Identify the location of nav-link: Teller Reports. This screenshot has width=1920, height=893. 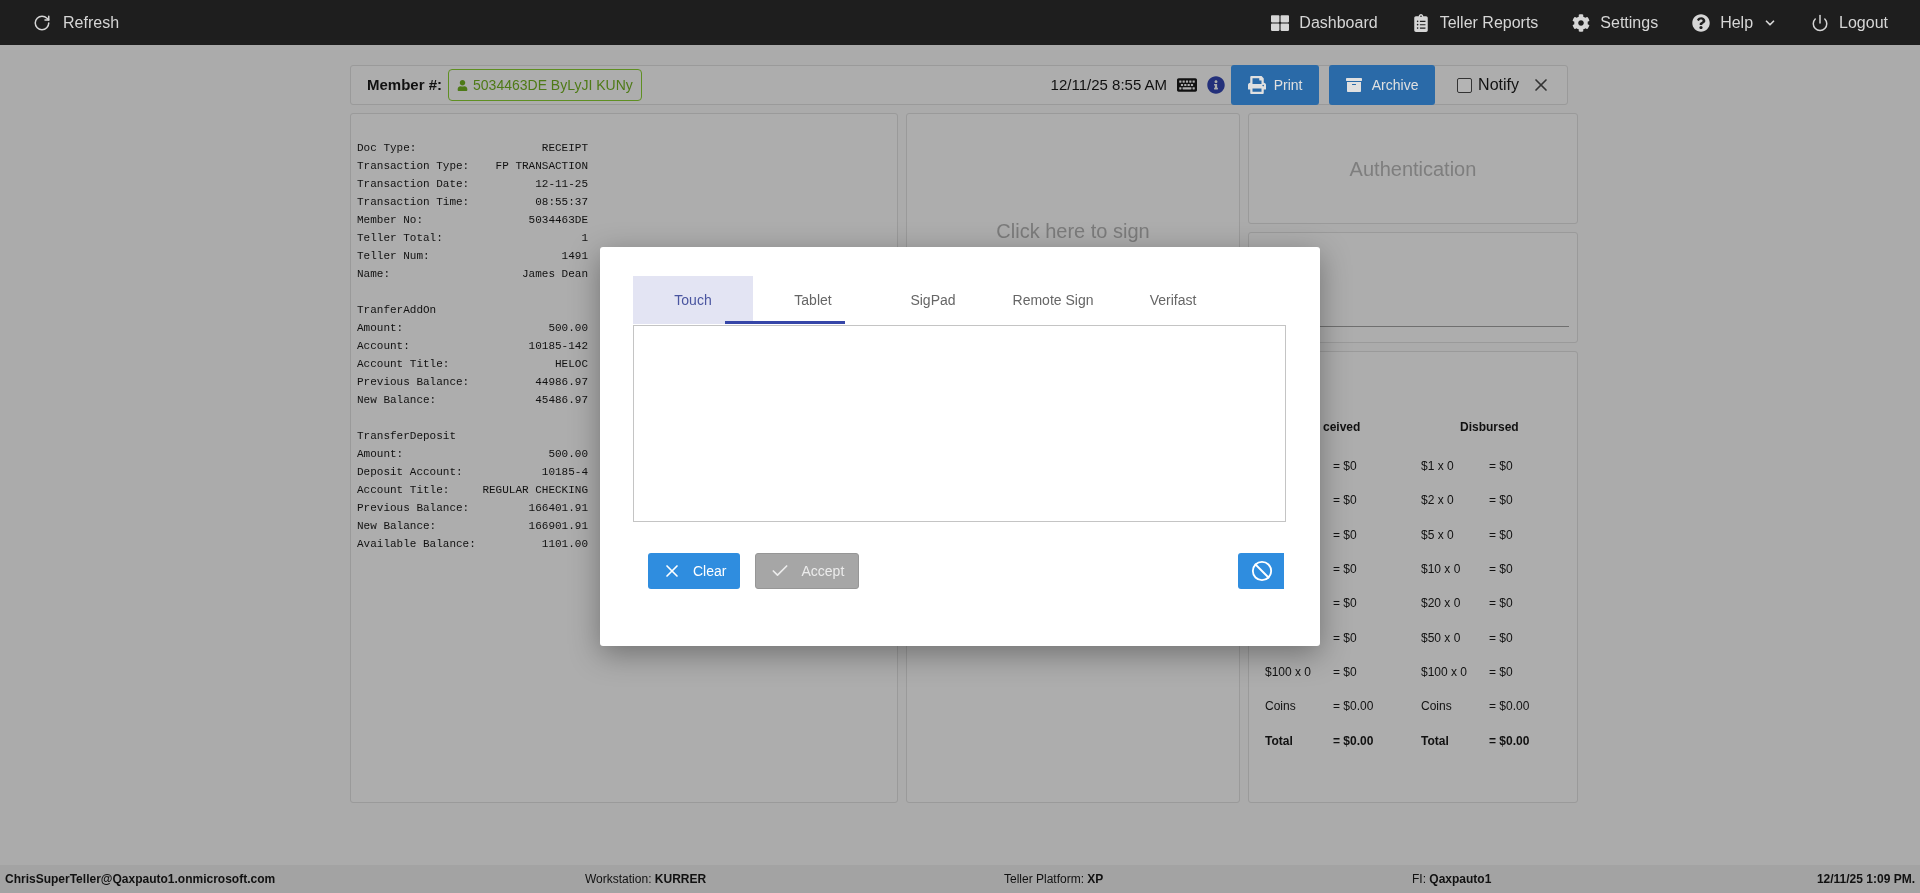
(1475, 22).